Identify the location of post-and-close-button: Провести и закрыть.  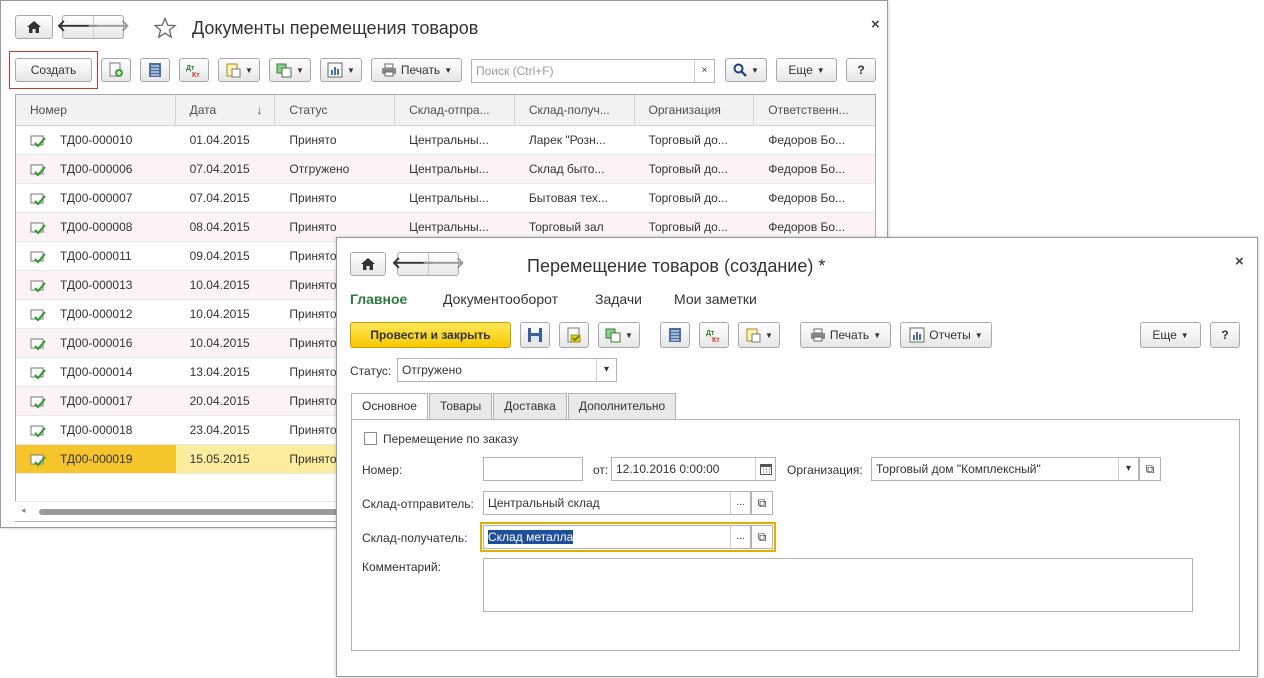
(430, 335).